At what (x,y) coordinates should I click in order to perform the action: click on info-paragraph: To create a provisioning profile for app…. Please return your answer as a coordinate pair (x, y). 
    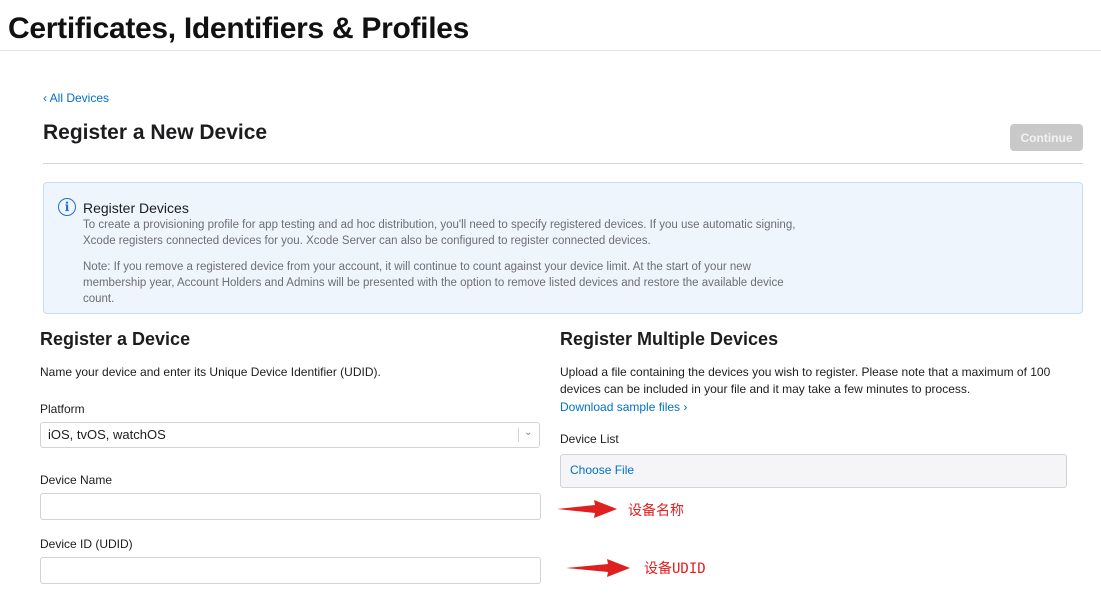
    Looking at the image, I should click on (439, 233).